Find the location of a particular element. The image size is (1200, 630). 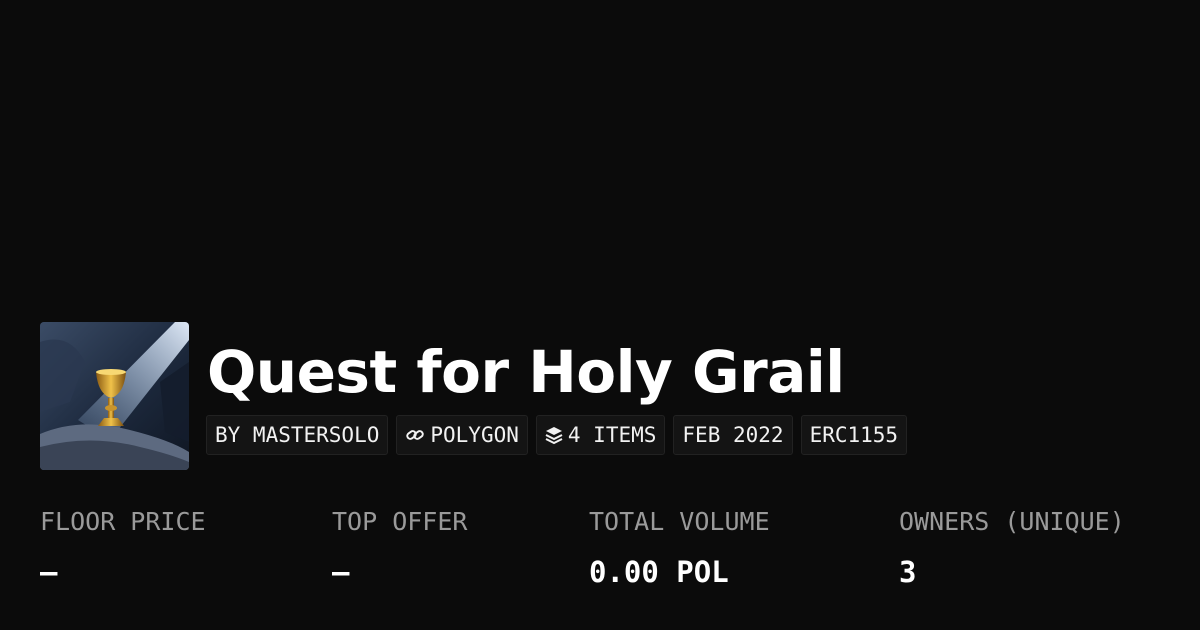

creator-label: BY MASTERSOLO is located at coordinates (297, 435).